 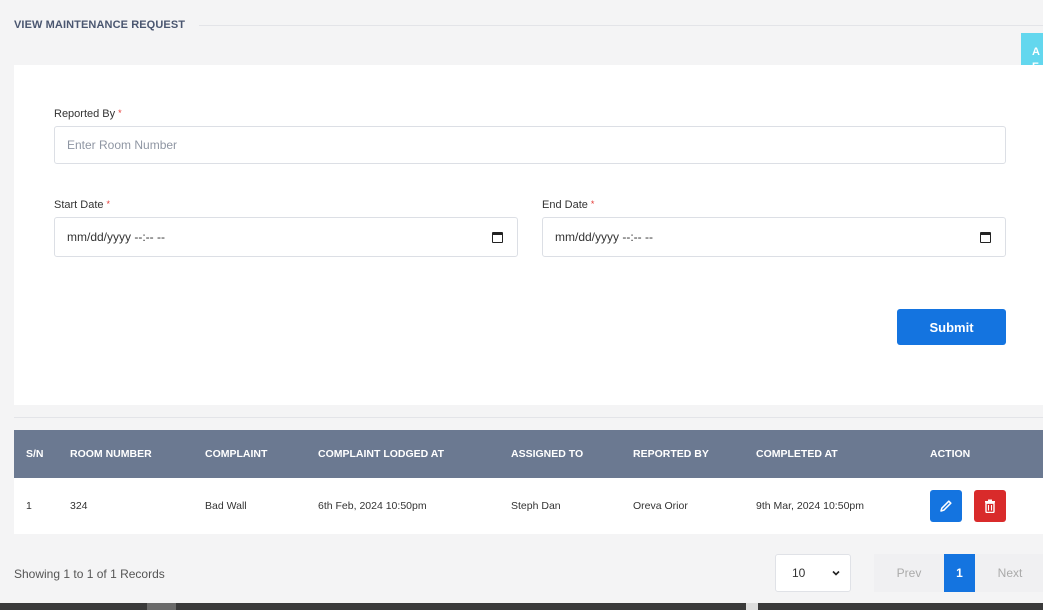 I want to click on edit-button, so click(x=946, y=506).